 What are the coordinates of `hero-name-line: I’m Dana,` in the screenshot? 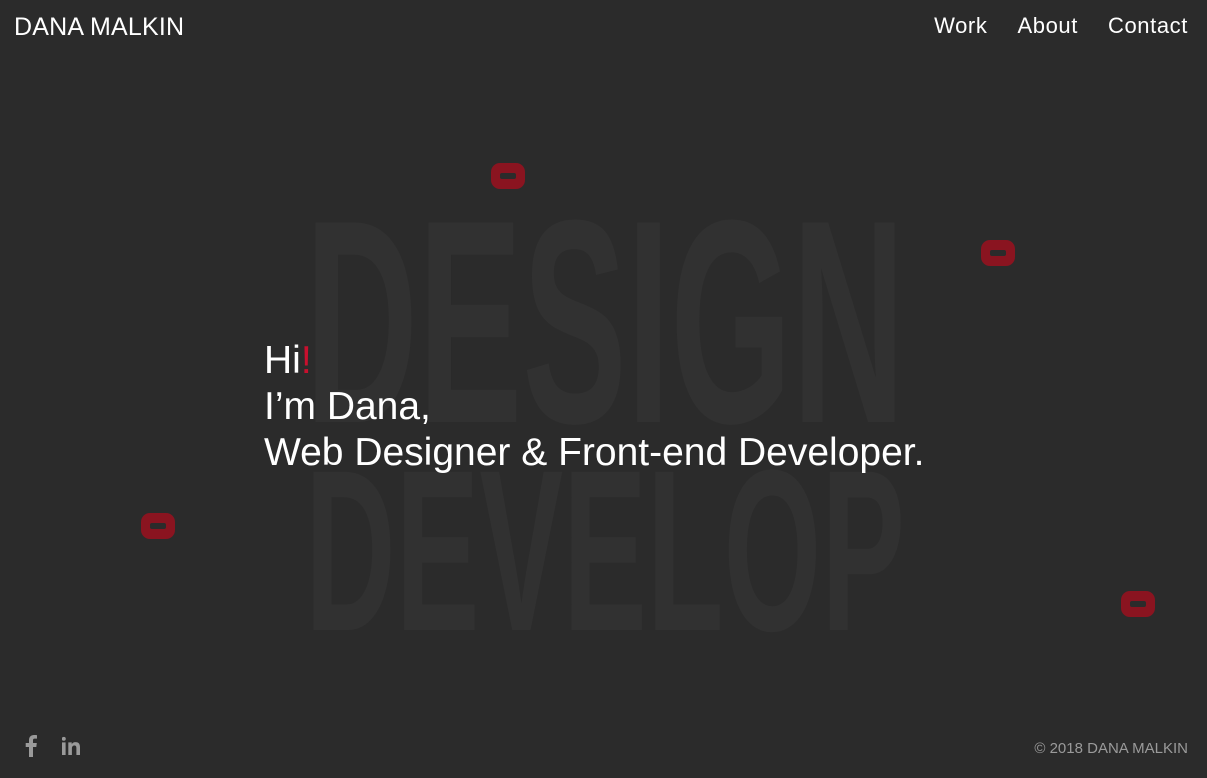 It's located at (347, 406).